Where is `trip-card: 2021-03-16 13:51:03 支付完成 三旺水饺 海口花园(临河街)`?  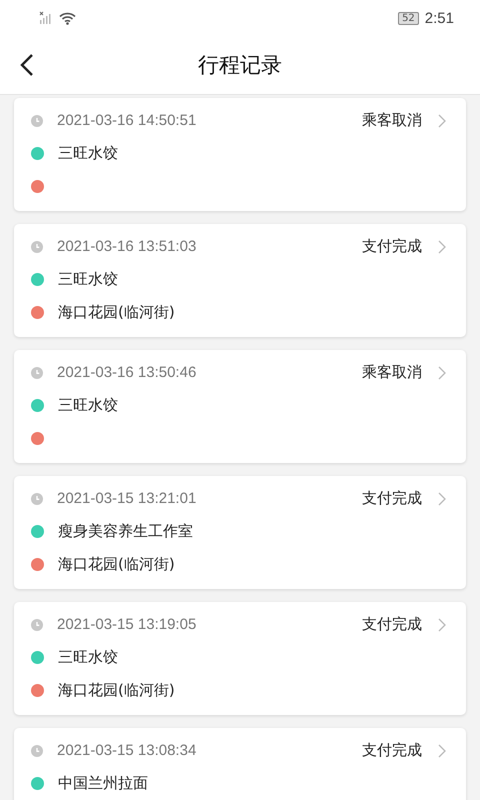
trip-card: 2021-03-16 13:51:03 支付完成 三旺水饺 海口花园(临河街) is located at coordinates (240, 280).